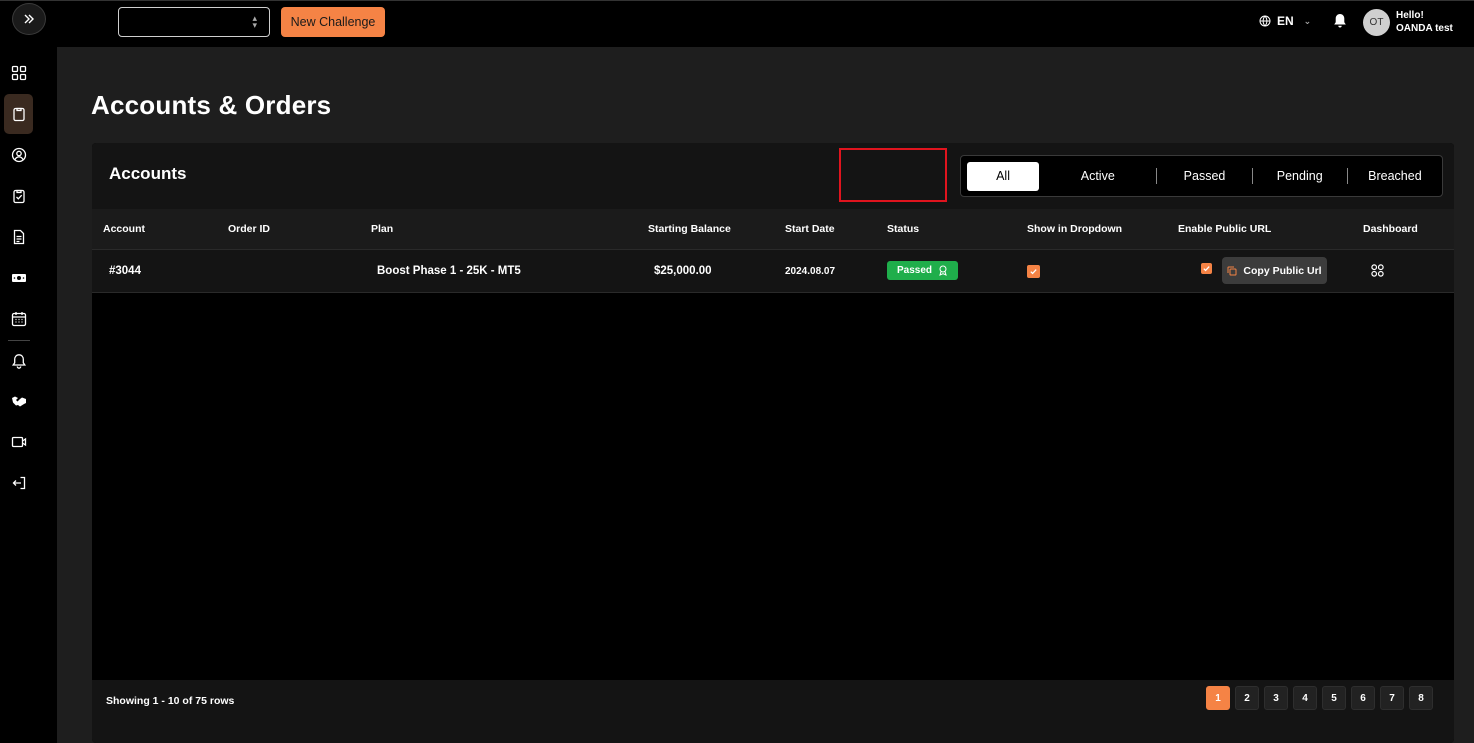 This screenshot has width=1474, height=743. I want to click on column-header-dashboard: Dashboard, so click(1390, 229).